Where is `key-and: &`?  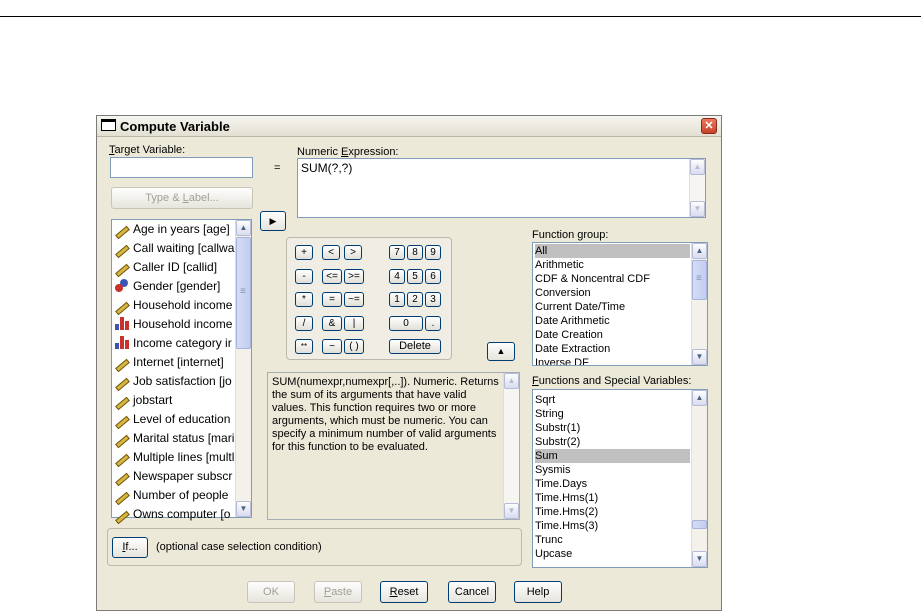
key-and: & is located at coordinates (332, 323).